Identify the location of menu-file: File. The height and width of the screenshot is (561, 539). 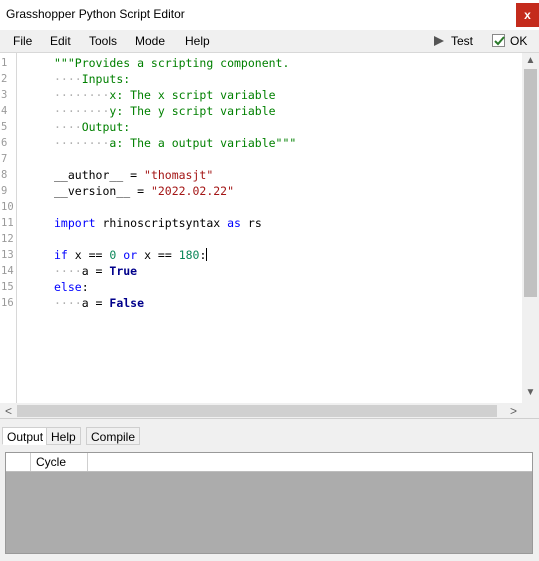
(22, 41).